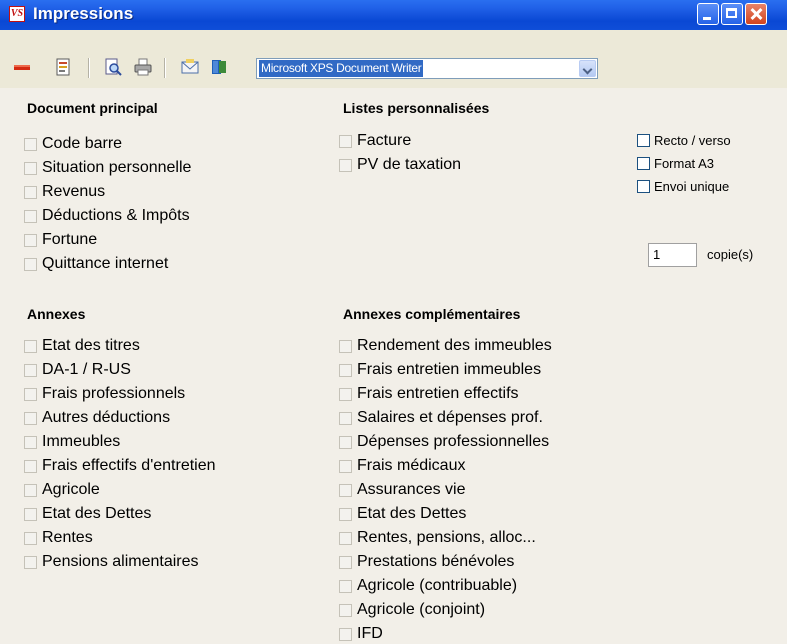 The width and height of the screenshot is (787, 644). I want to click on printer-icon, so click(143, 67).